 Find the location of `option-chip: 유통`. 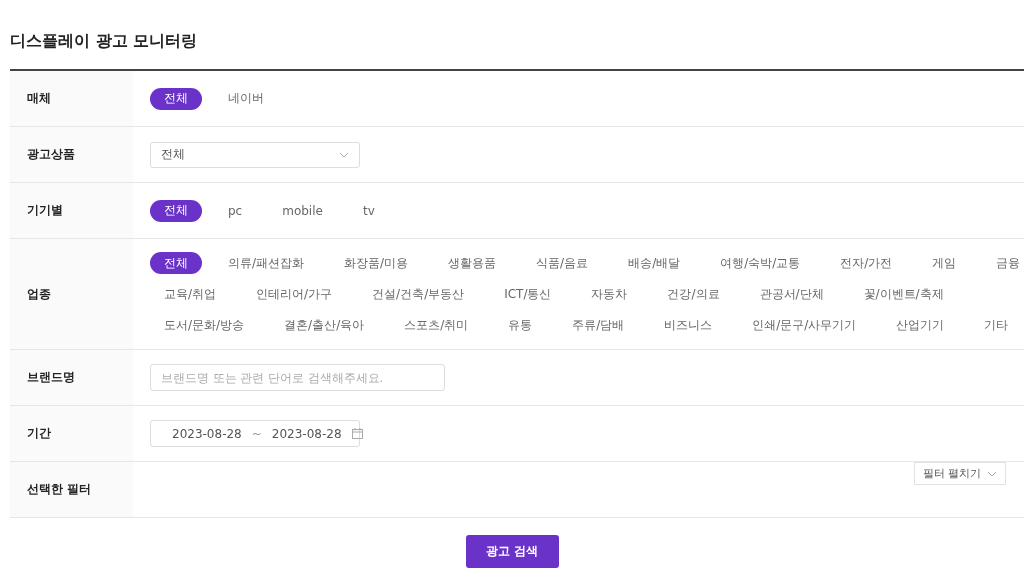

option-chip: 유통 is located at coordinates (520, 325).